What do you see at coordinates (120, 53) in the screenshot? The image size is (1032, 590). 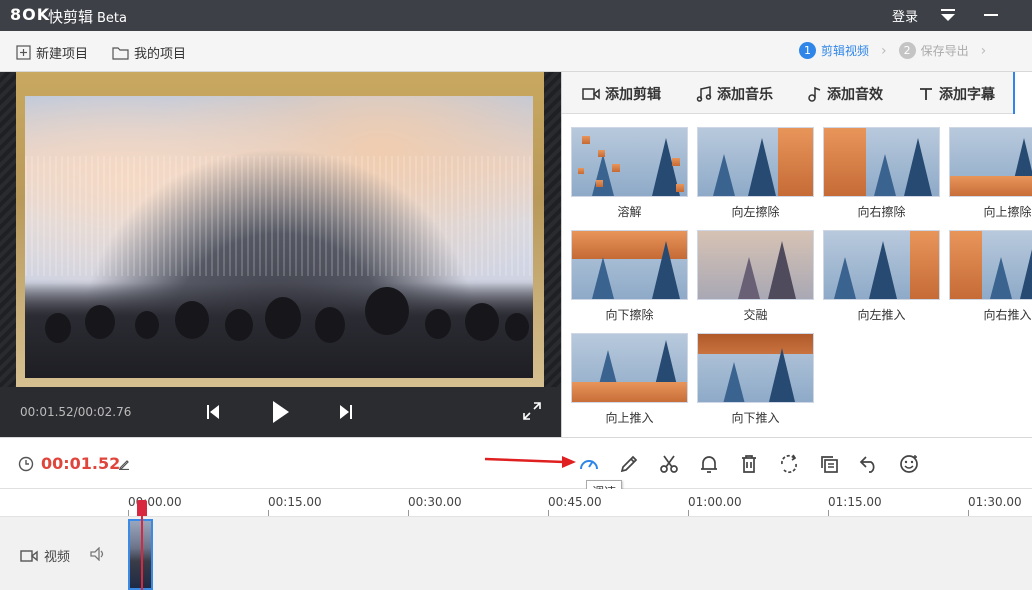 I see `folder-icon` at bounding box center [120, 53].